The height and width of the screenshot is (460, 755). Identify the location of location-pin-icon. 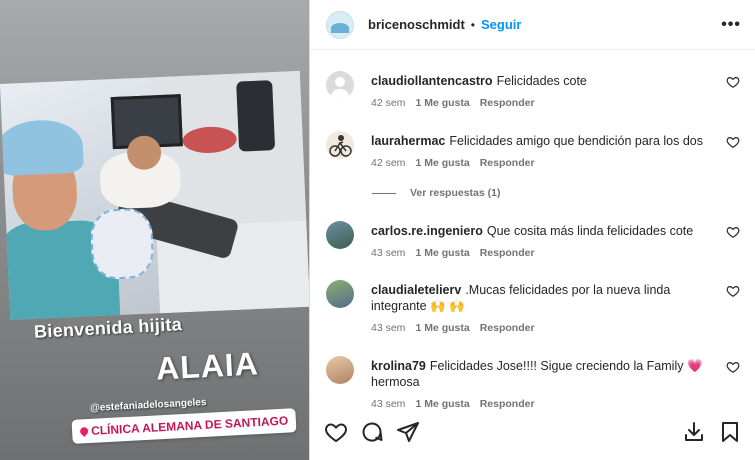
(84, 431).